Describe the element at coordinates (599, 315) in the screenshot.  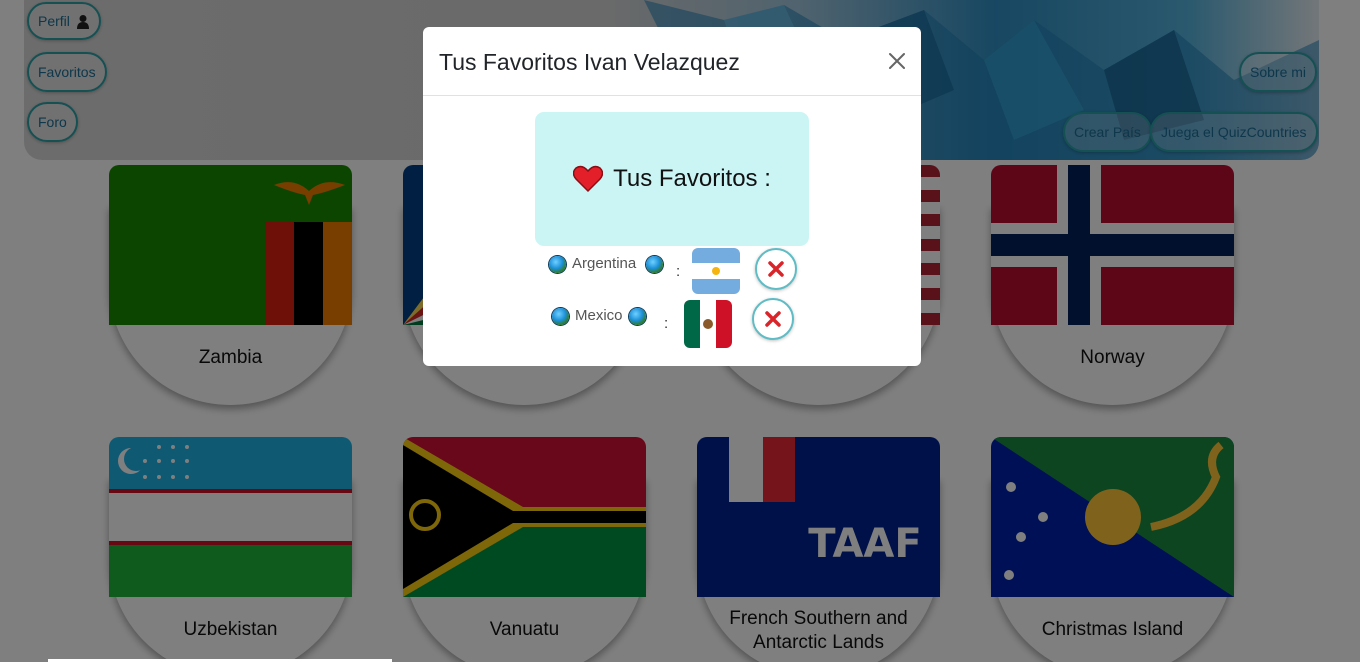
I see `favorite-country-name: Mexico` at that location.